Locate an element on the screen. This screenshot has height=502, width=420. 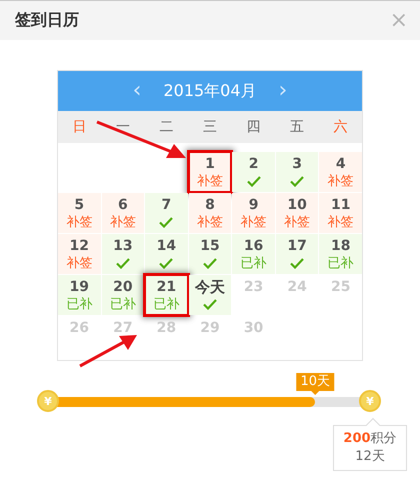
calendar-day: 16 已补 is located at coordinates (253, 254).